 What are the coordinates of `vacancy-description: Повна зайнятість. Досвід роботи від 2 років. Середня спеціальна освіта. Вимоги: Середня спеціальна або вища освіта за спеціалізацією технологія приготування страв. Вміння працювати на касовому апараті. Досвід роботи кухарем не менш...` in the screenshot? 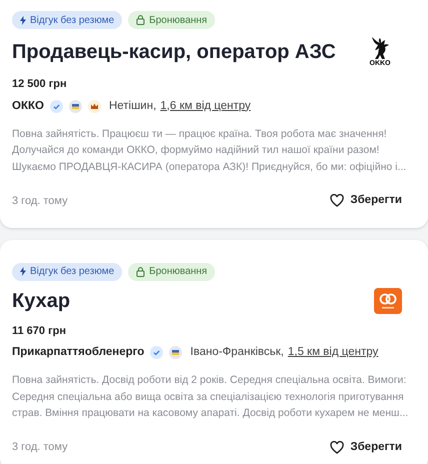 It's located at (211, 397).